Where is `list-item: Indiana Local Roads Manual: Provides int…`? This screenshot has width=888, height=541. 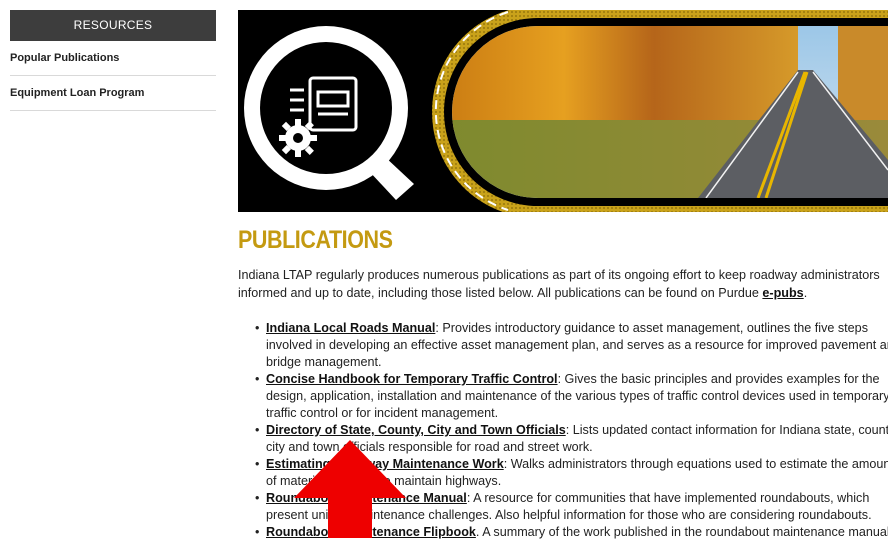 list-item: Indiana Local Roads Manual: Provides int… is located at coordinates (571, 345).